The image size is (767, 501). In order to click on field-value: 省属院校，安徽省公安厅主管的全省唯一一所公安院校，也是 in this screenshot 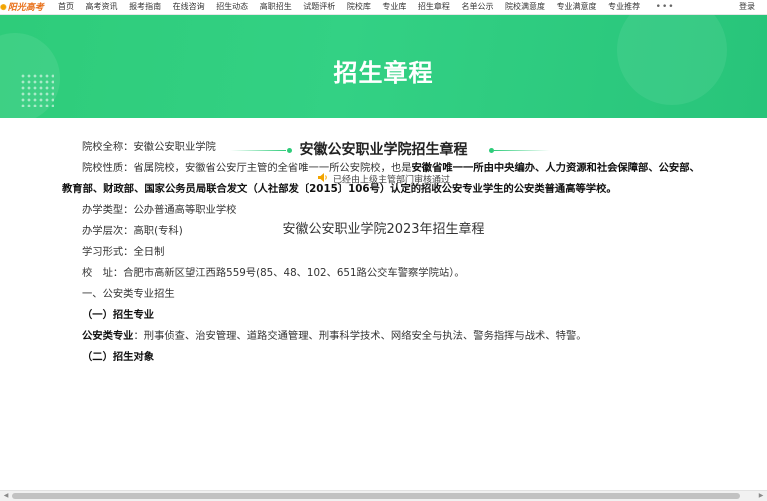, I will do `click(272, 168)`.